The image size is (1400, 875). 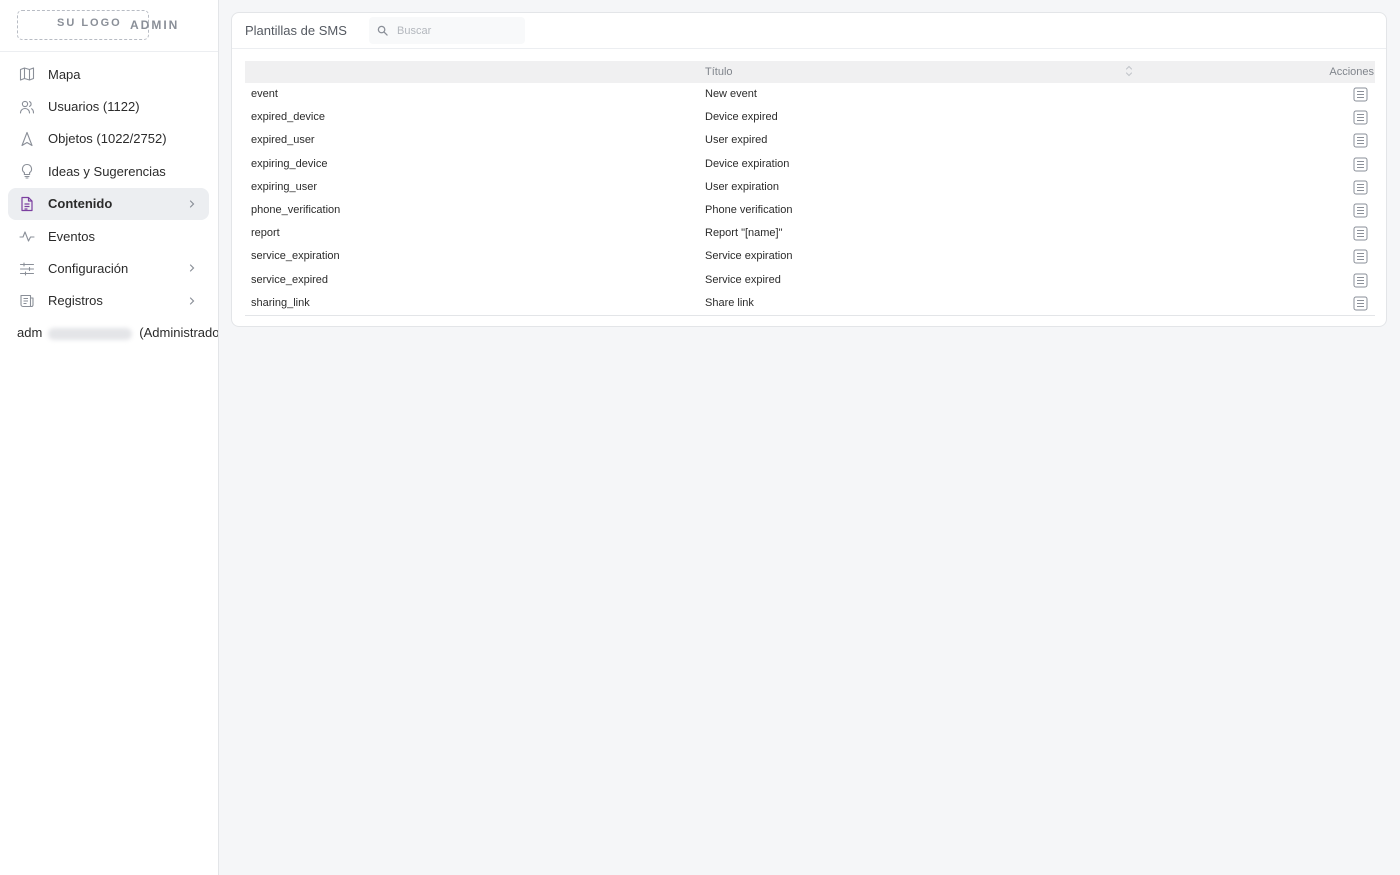 I want to click on document-icon, so click(x=27, y=204).